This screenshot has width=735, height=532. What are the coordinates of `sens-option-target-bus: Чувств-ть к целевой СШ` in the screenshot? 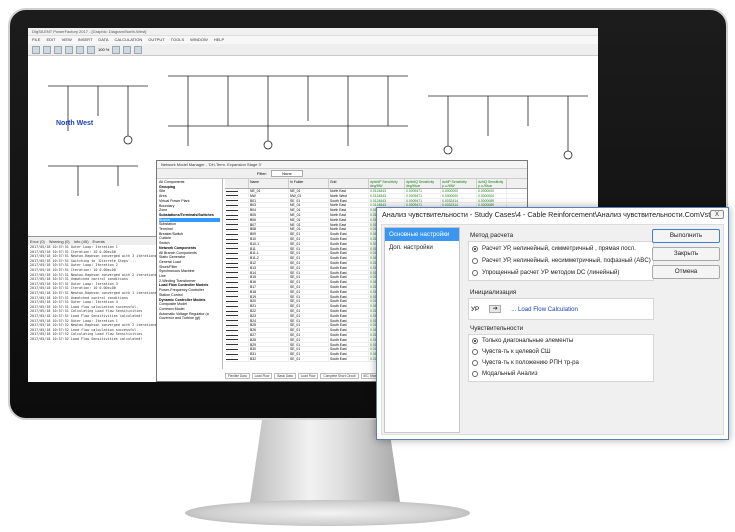 It's located at (511, 351).